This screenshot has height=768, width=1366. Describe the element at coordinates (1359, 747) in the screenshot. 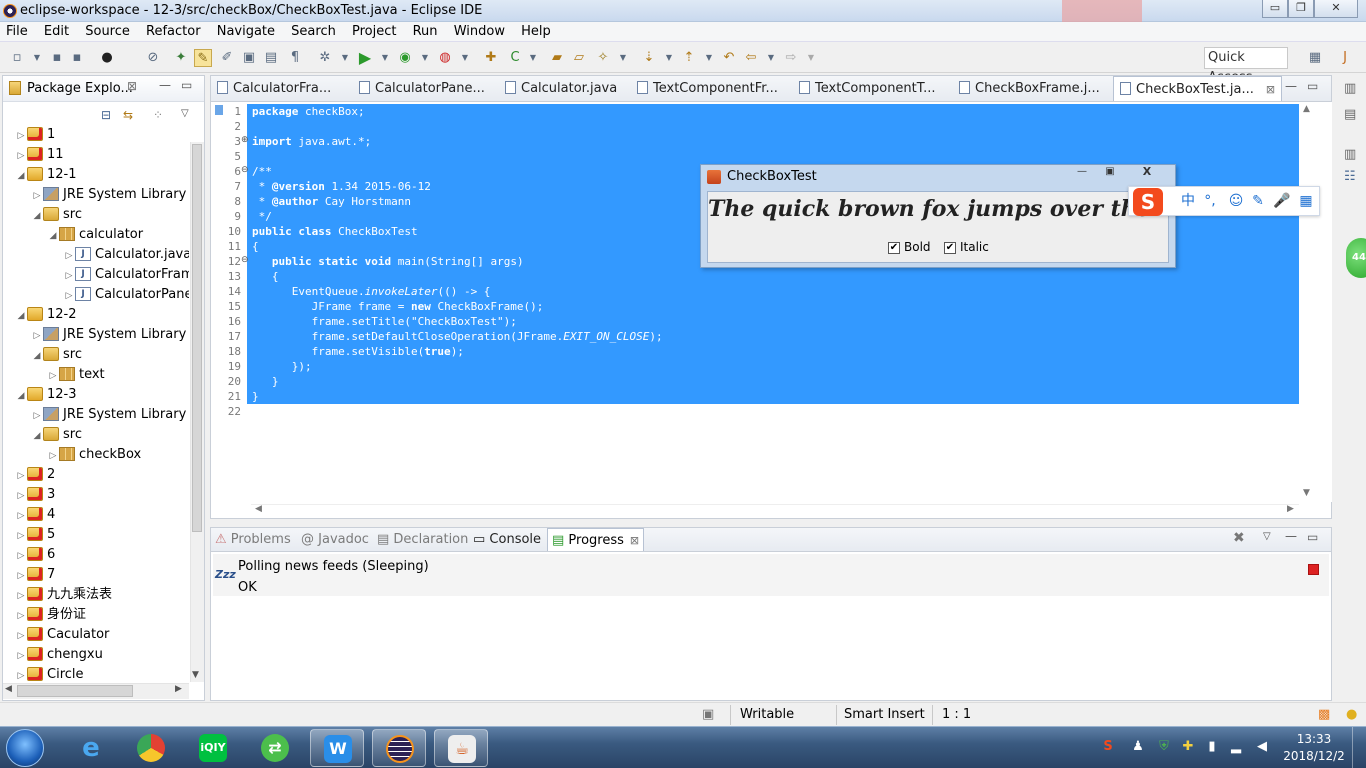

I see `show-desktop-button` at that location.